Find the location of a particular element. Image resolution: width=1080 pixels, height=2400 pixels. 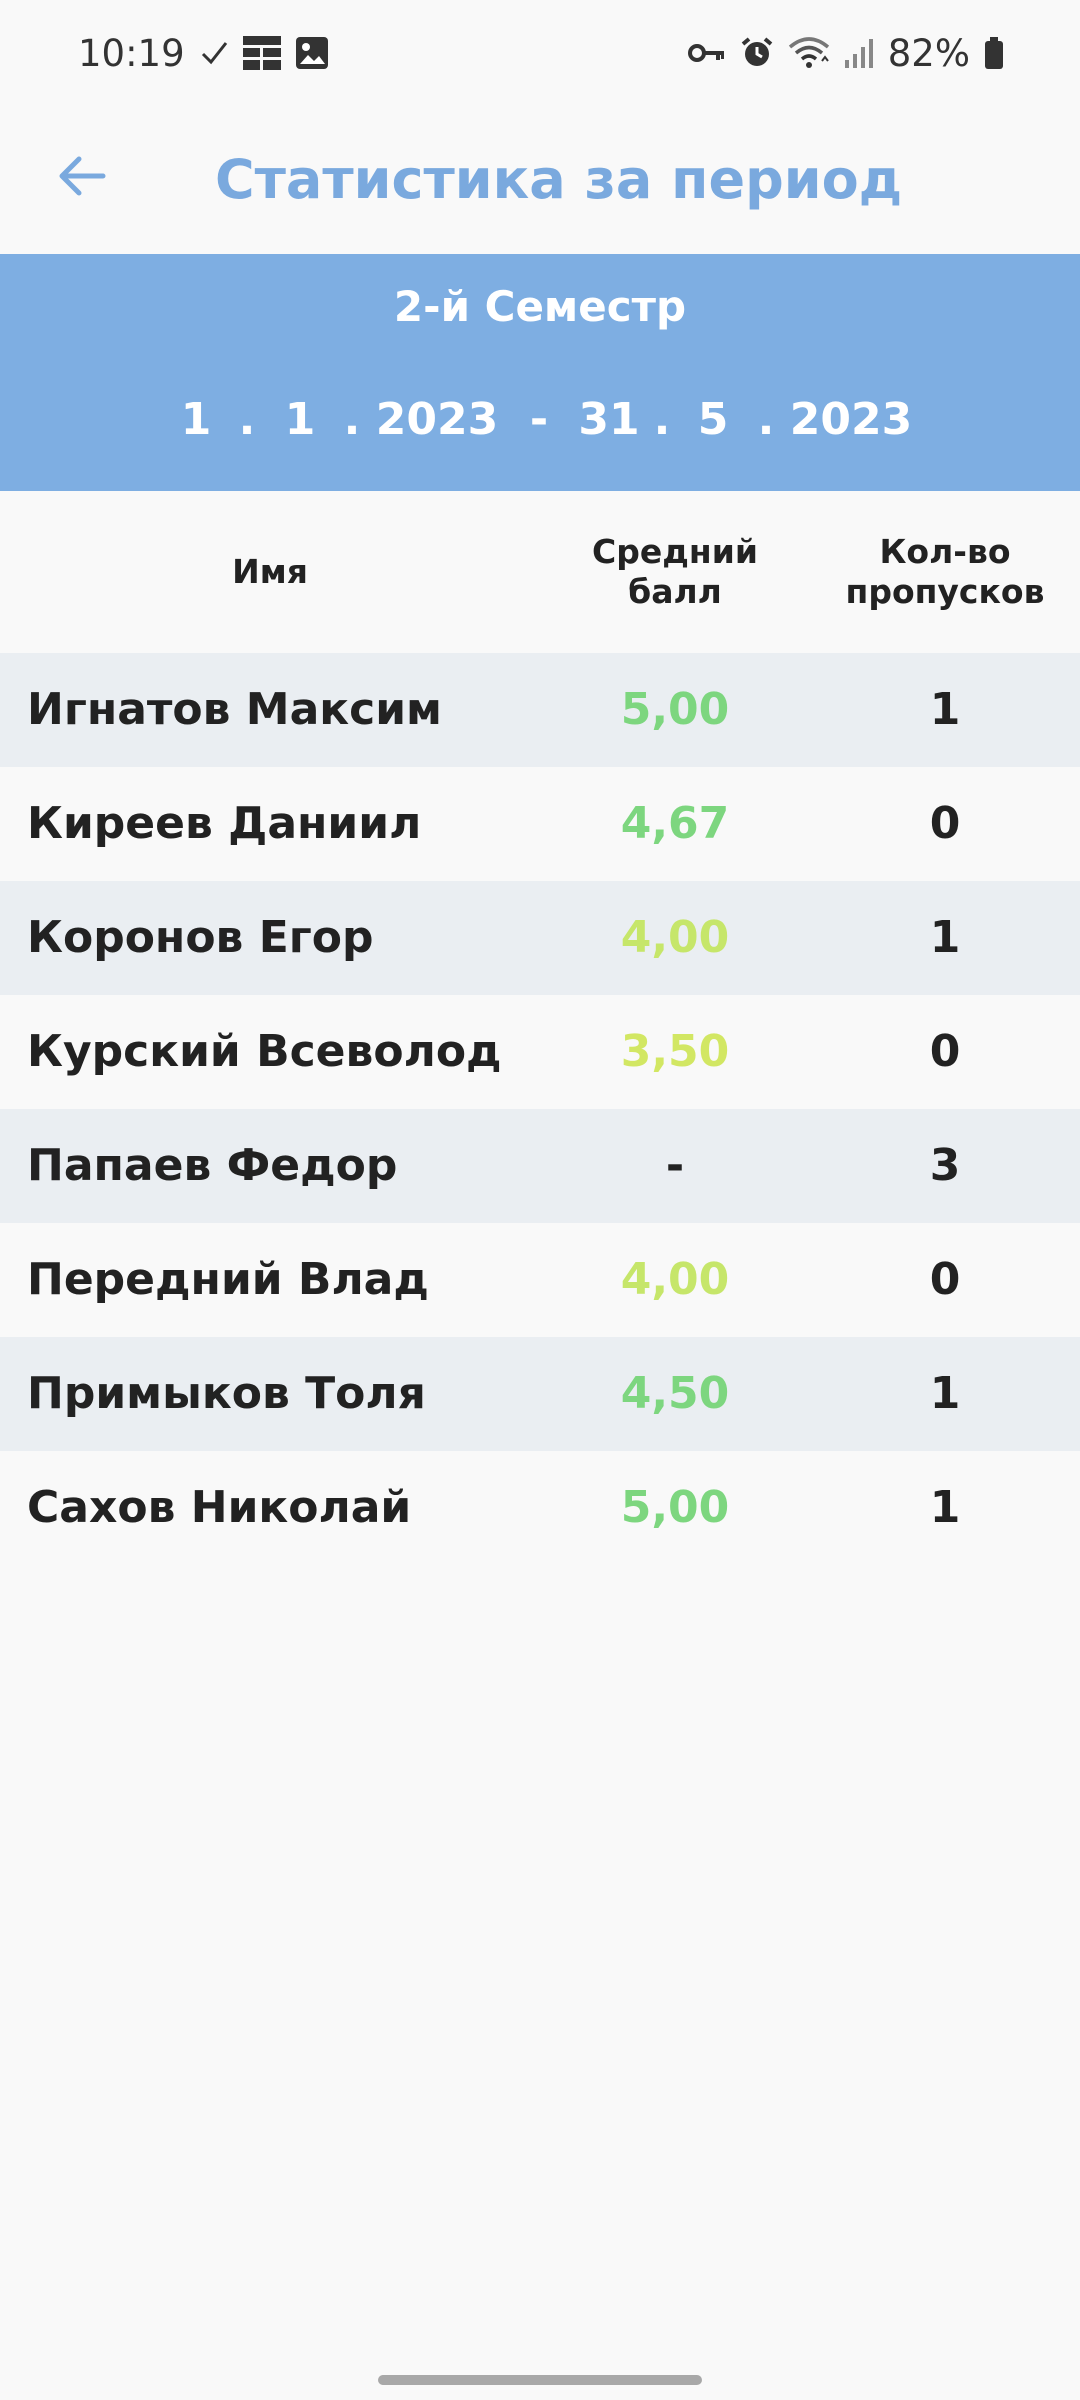

student-name: Киреев Даниил is located at coordinates (224, 823).